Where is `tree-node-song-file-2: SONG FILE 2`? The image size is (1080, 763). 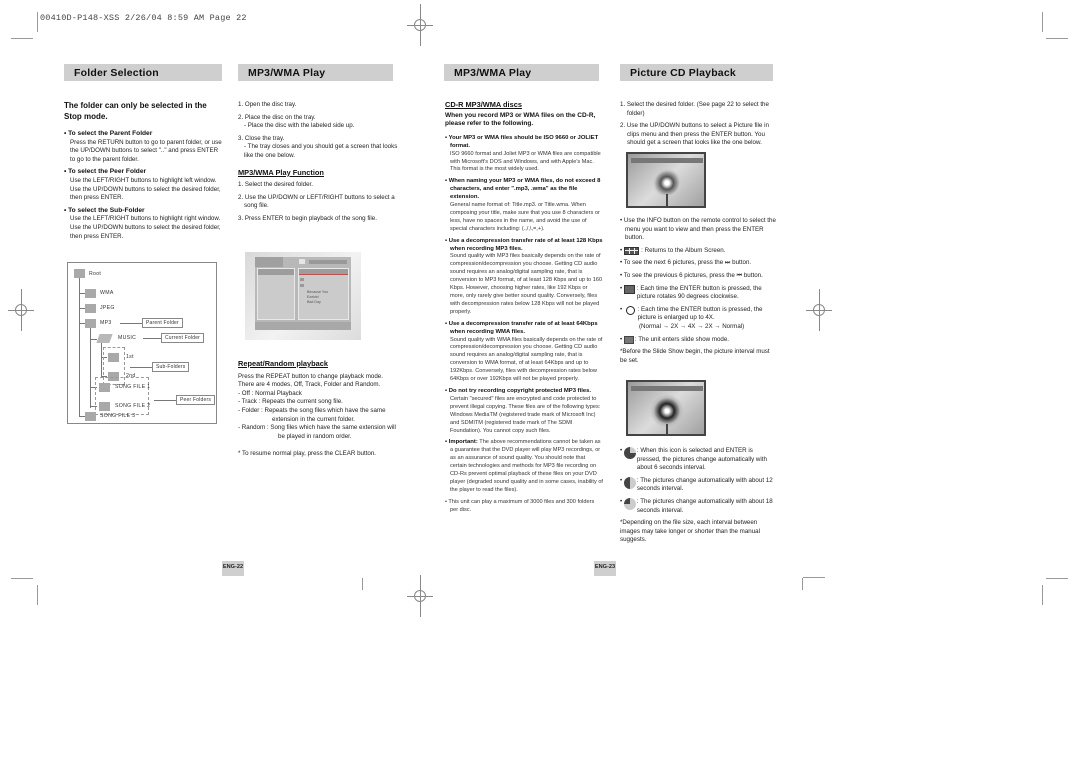 tree-node-song-file-2: SONG FILE 2 is located at coordinates (133, 406).